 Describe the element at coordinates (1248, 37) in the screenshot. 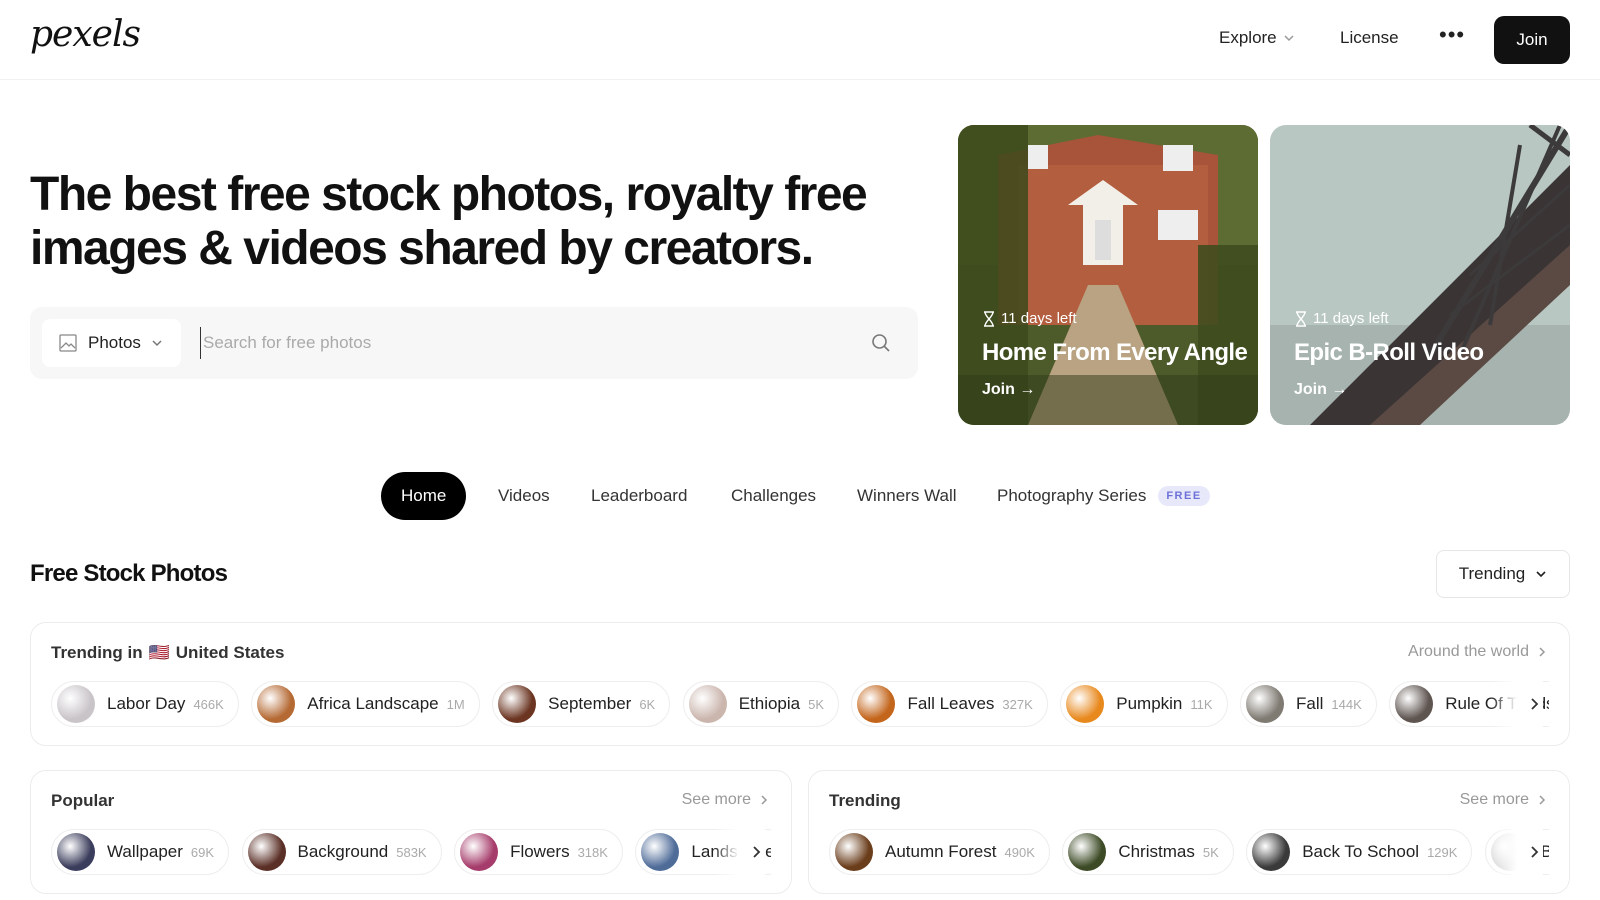

I see `explore-label: Explore` at that location.